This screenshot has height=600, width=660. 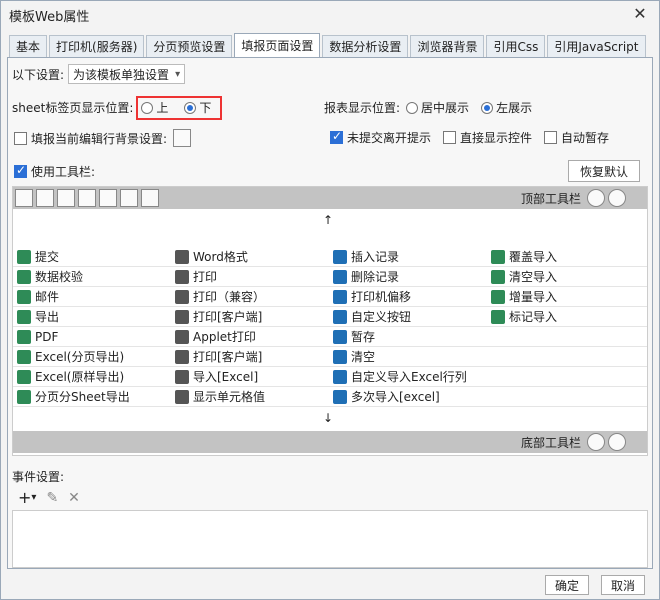 I want to click on tab-data-analysis: 数据分析设置, so click(x=365, y=46).